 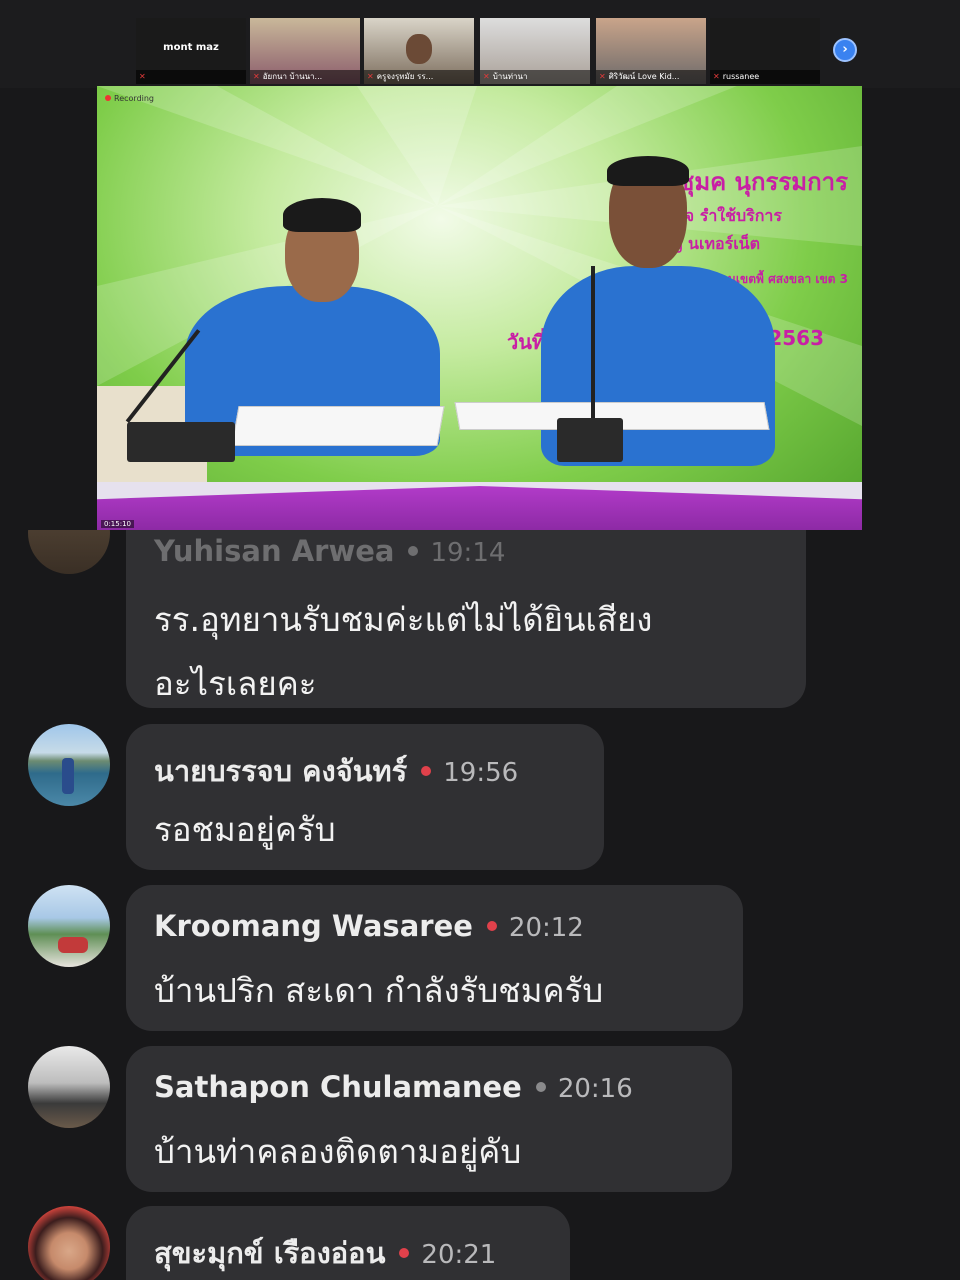 I want to click on comment-time: 19:14, so click(x=468, y=553).